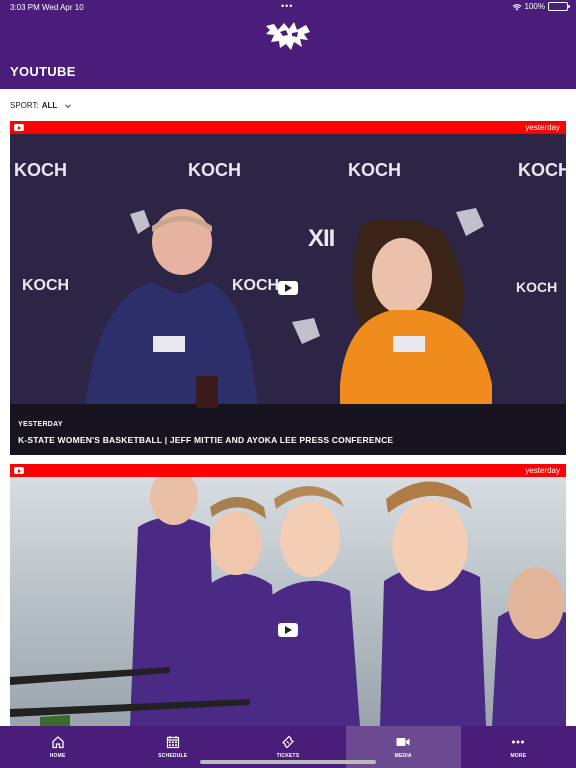 Image resolution: width=576 pixels, height=768 pixels. I want to click on status-bar: 3:03 PM Wed Apr 10 ••• 100%, so click(288, 7).